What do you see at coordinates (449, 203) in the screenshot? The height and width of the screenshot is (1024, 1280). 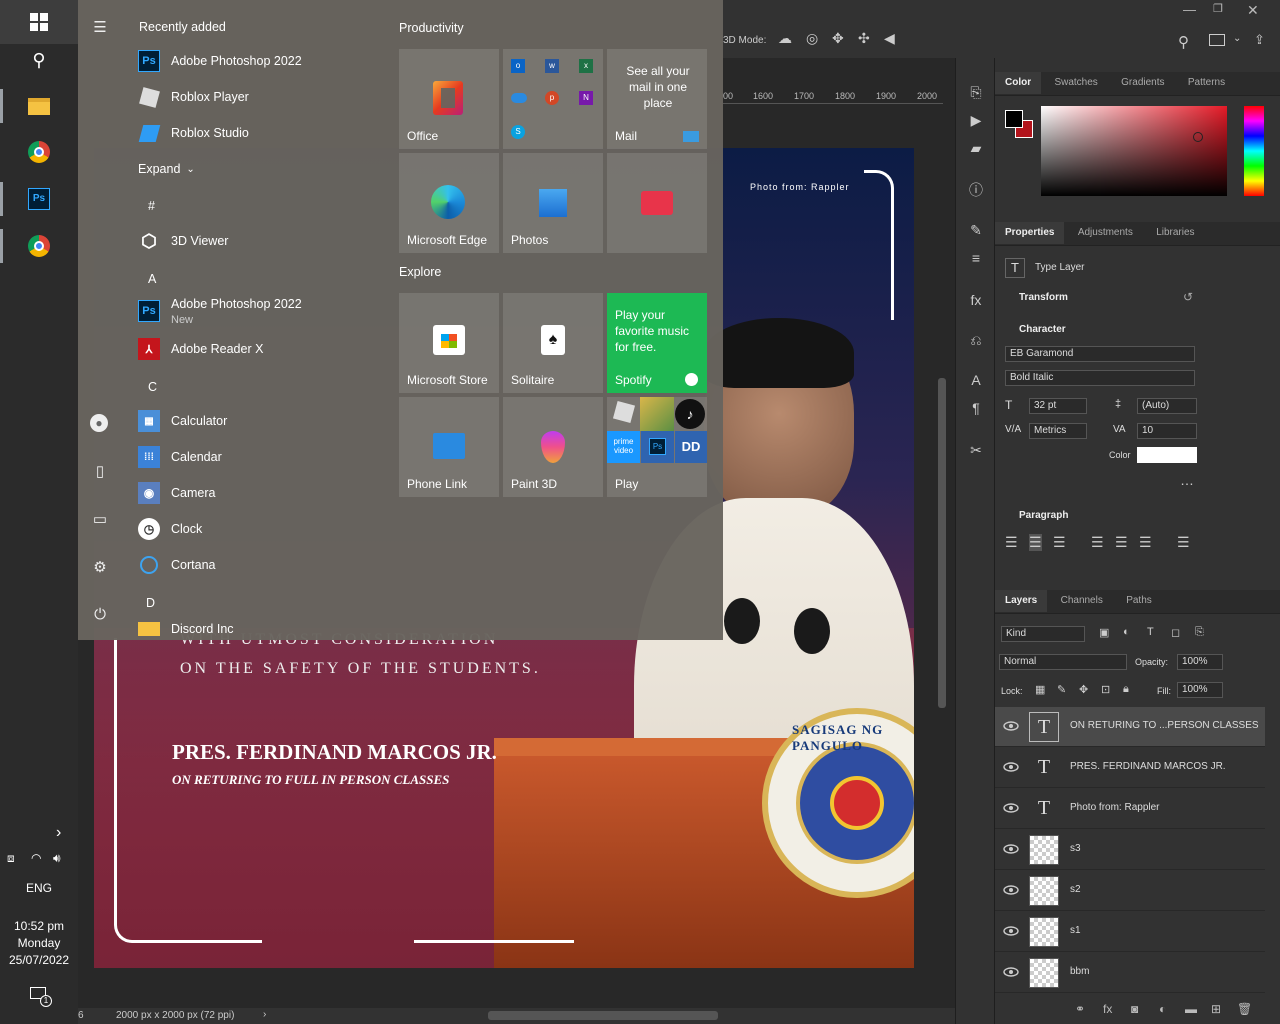 I see `tile-microsoft-edge: Microsoft Edge` at bounding box center [449, 203].